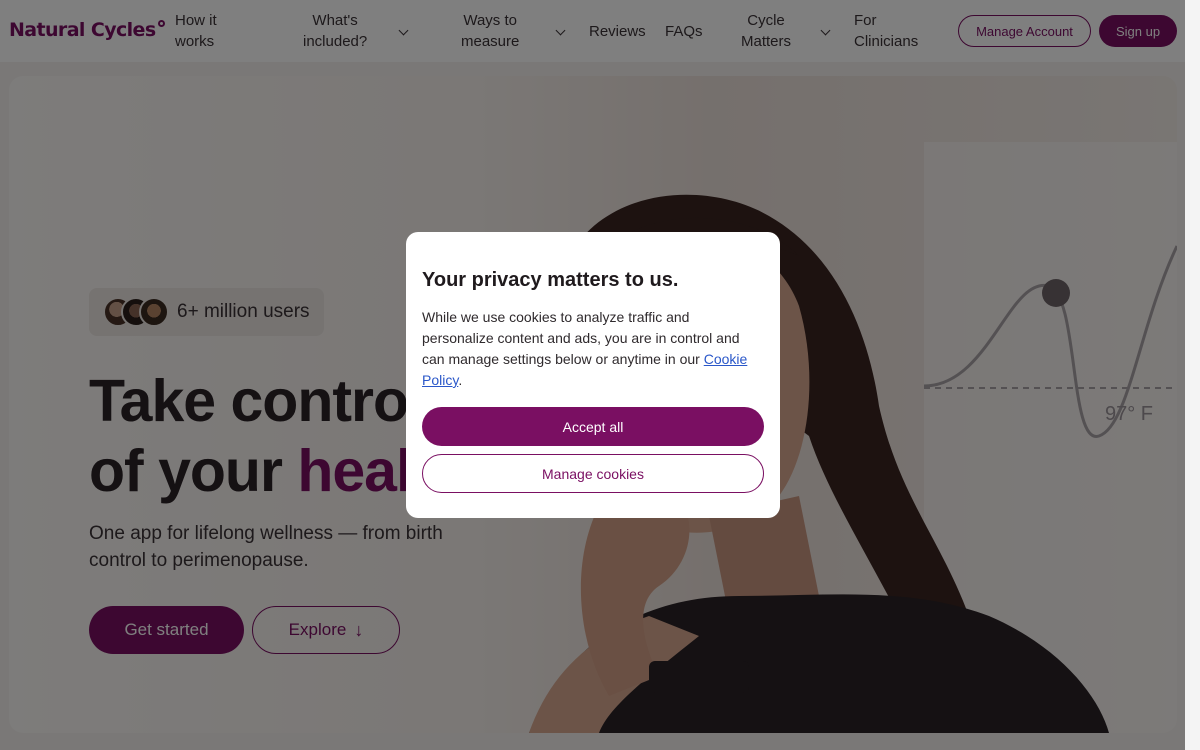 Image resolution: width=1200 pixels, height=750 pixels. I want to click on manage-cookies-button: Manage cookies, so click(593, 473).